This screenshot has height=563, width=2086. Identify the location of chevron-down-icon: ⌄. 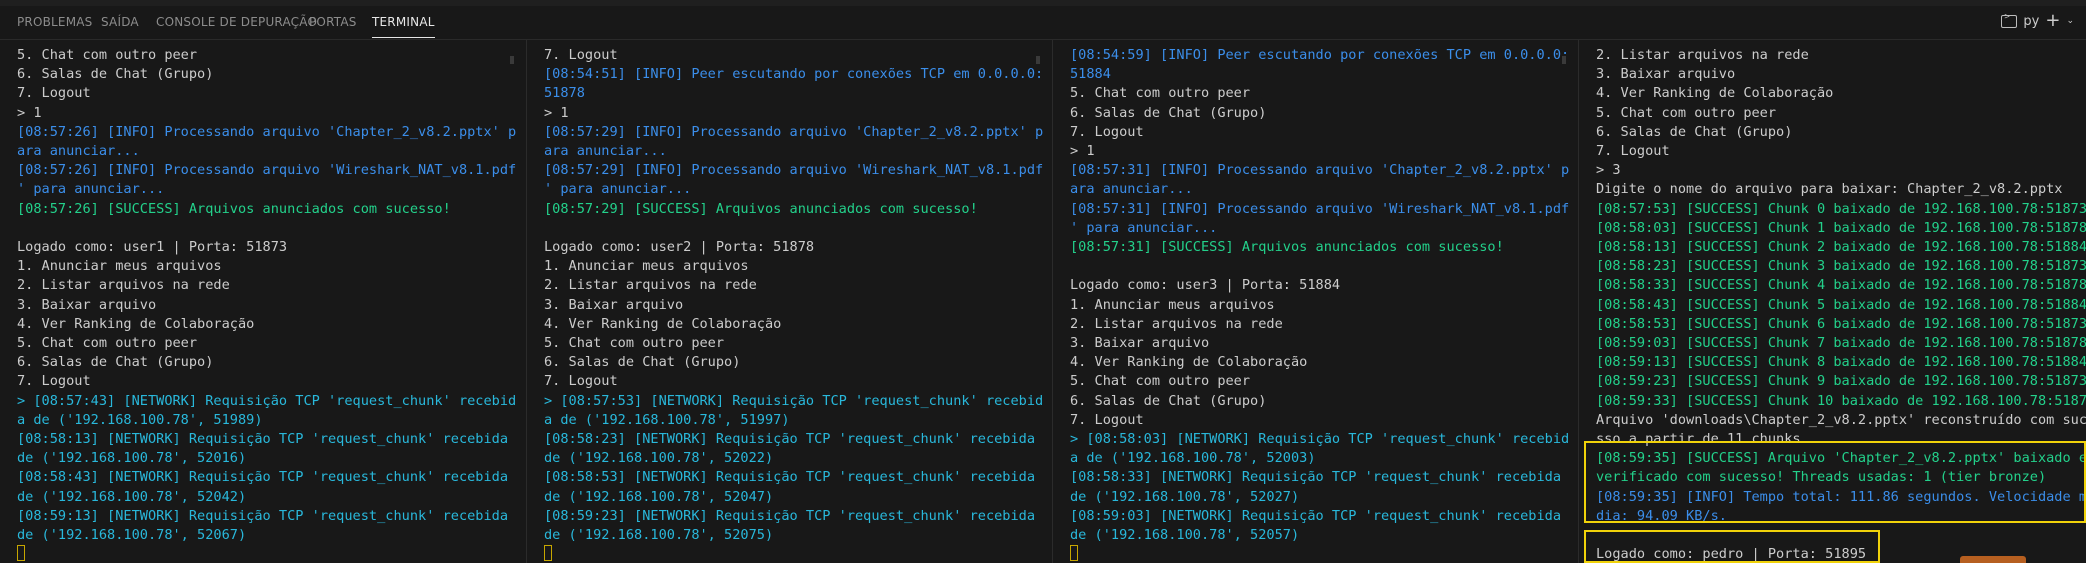
(2070, 21).